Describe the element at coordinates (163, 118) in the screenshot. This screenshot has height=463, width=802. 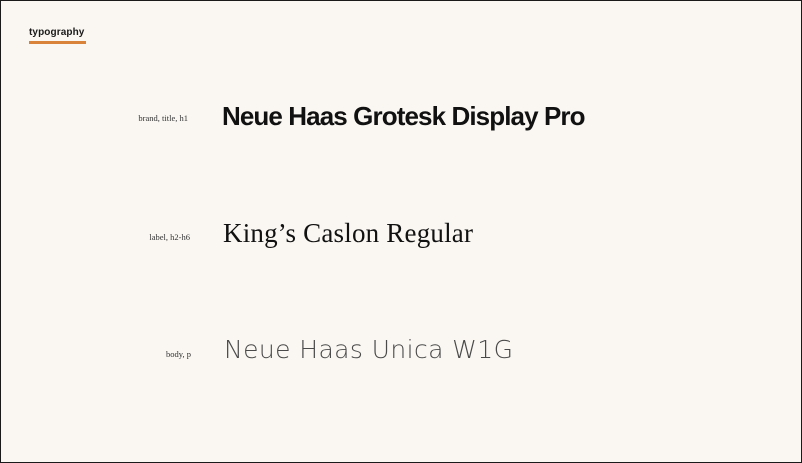
I see `role-label: brand, title, h1` at that location.